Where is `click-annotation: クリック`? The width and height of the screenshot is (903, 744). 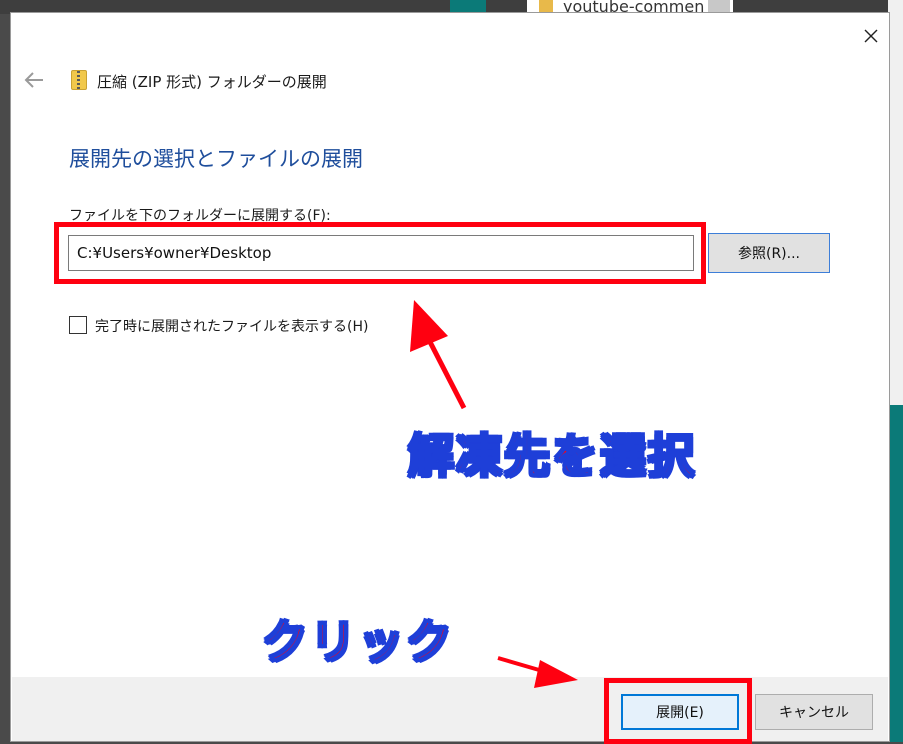 click-annotation: クリック is located at coordinates (357, 642).